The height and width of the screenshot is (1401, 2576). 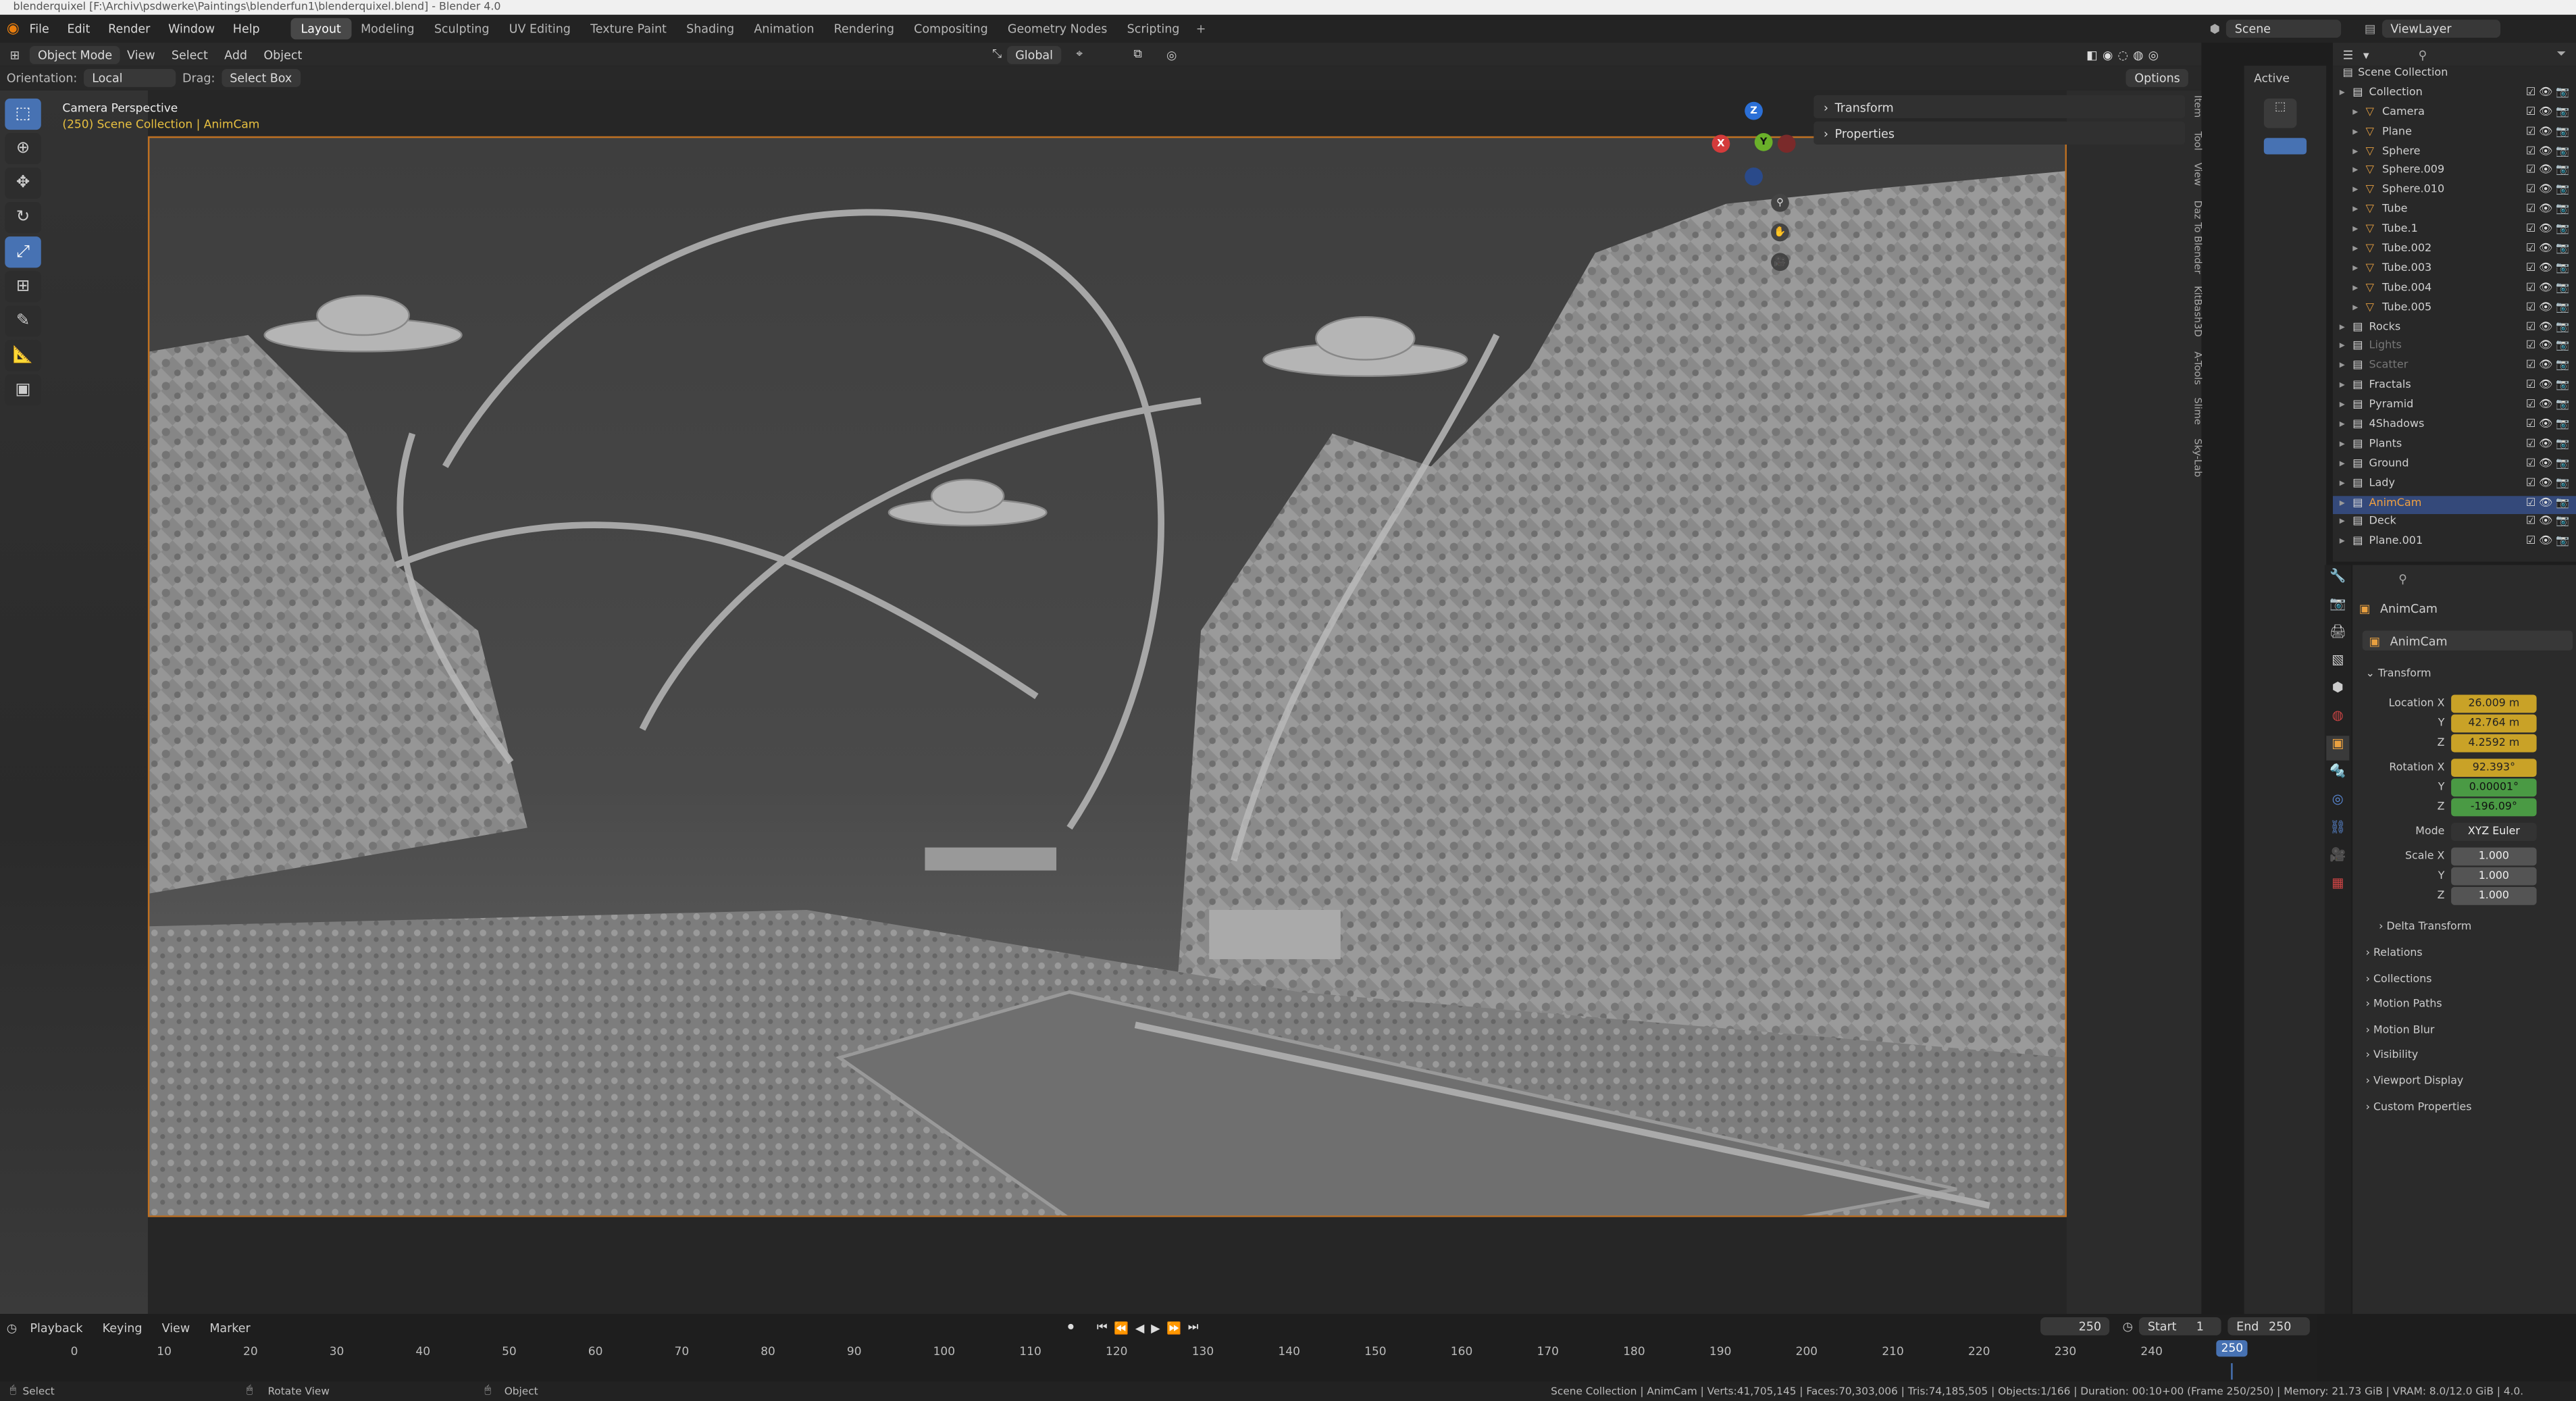 I want to click on zoom-icon: ⚲, so click(x=1780, y=202).